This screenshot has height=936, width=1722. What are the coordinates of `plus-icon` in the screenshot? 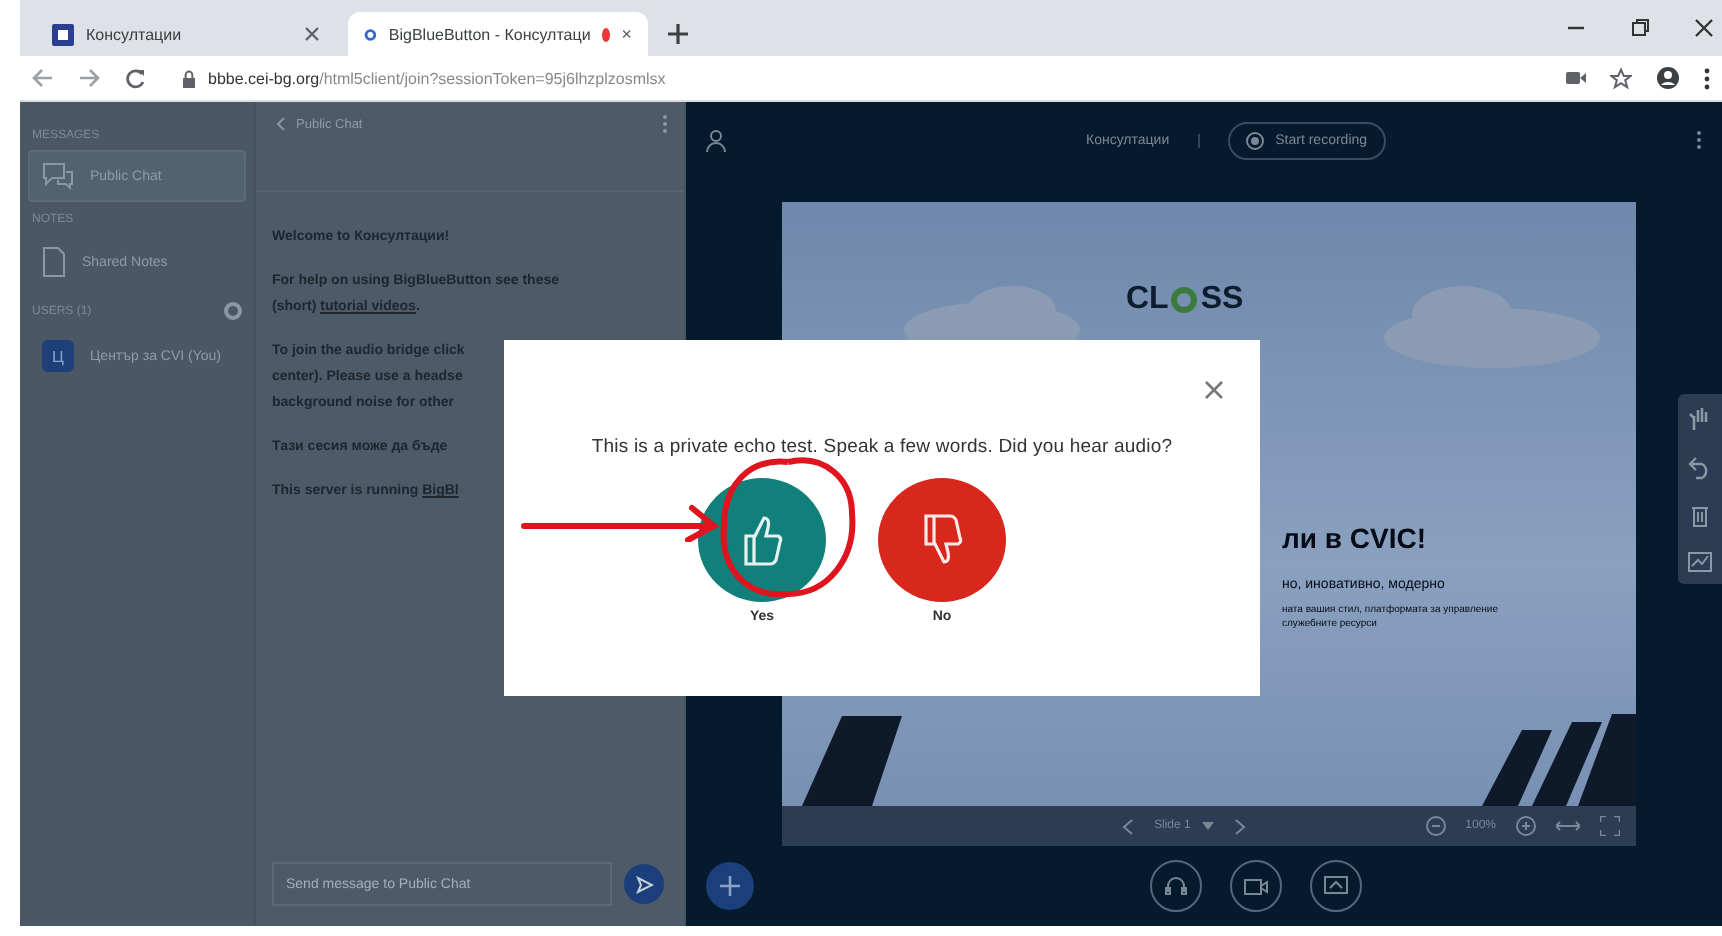 It's located at (730, 886).